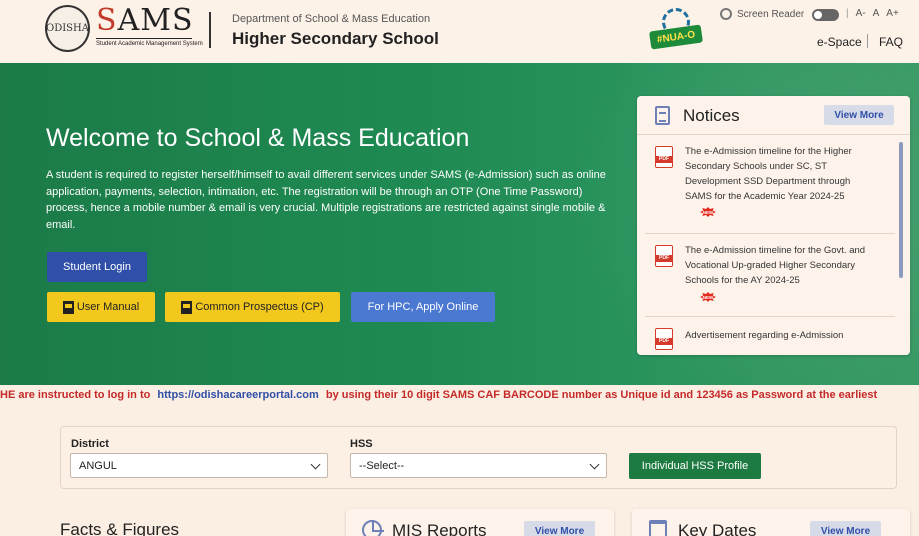 This screenshot has height=536, width=919. What do you see at coordinates (120, 528) in the screenshot?
I see `facts-figures-title: Facts & Figures` at bounding box center [120, 528].